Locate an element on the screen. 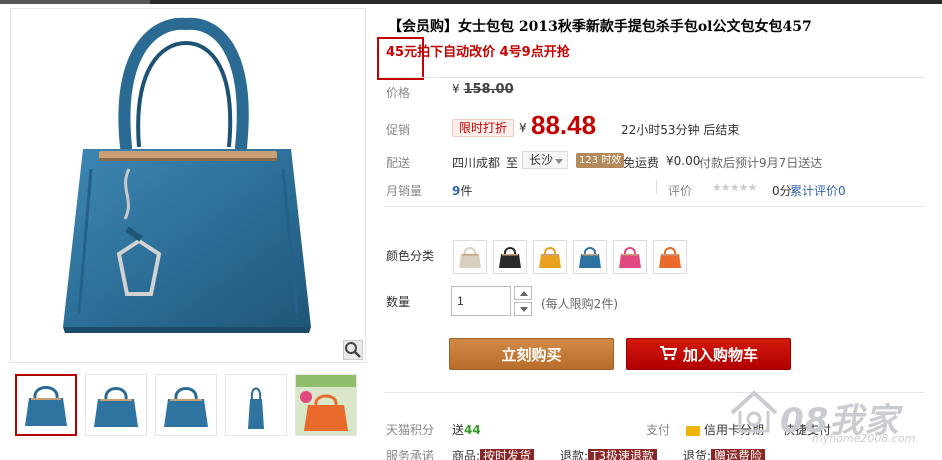  color-swatch-yellow is located at coordinates (550, 257).